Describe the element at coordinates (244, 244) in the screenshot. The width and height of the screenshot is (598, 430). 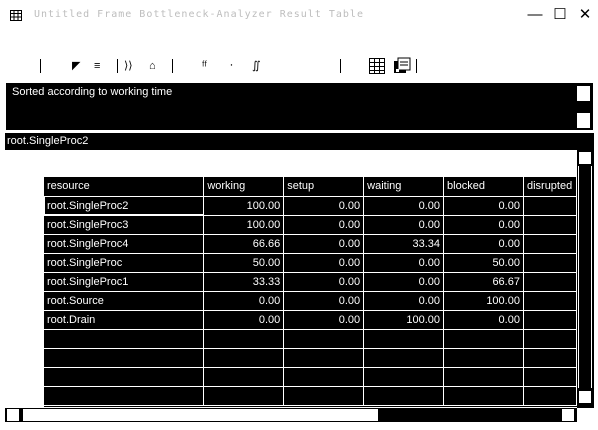
I see `table-cell-working: 66.66` at that location.